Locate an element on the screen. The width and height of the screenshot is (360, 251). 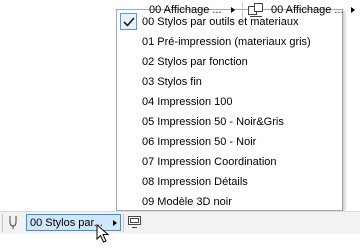
menu-item-label: 02 Stylos par fonction is located at coordinates (195, 62).